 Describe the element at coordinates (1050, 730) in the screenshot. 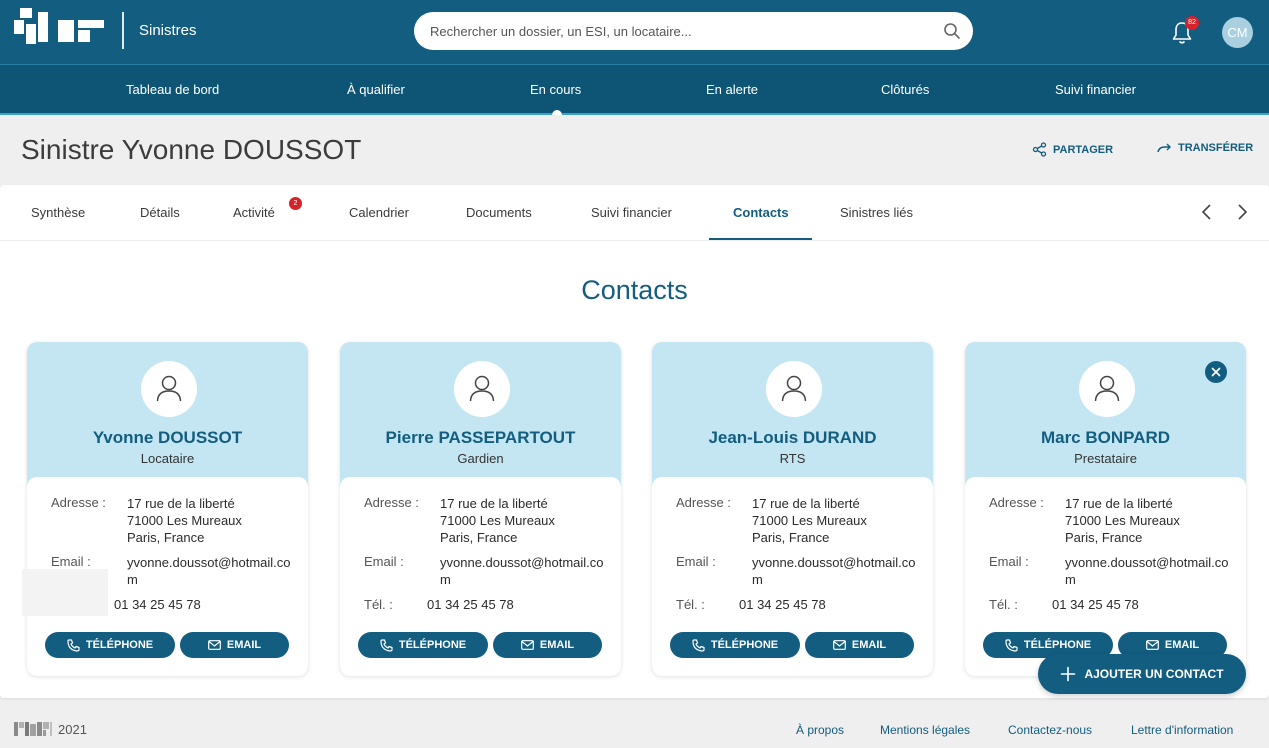

I see `footer-link-contactez-nous: Contactez-nous` at that location.